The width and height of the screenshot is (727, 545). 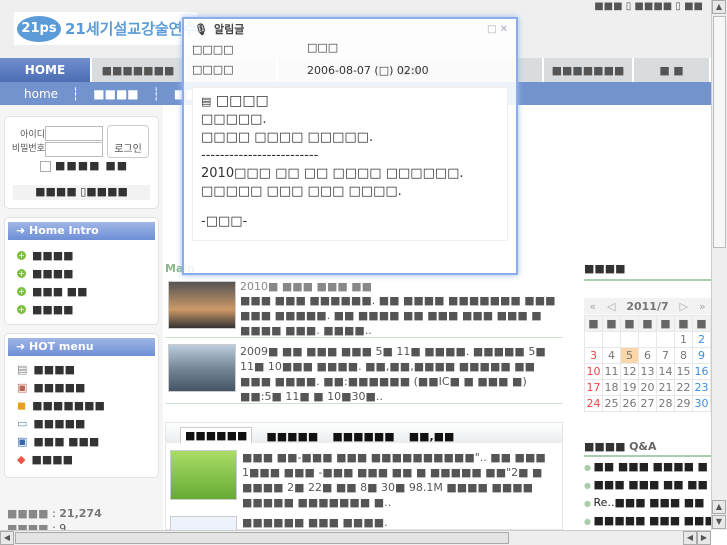 I want to click on calendar-month: 2011/7, so click(x=647, y=306).